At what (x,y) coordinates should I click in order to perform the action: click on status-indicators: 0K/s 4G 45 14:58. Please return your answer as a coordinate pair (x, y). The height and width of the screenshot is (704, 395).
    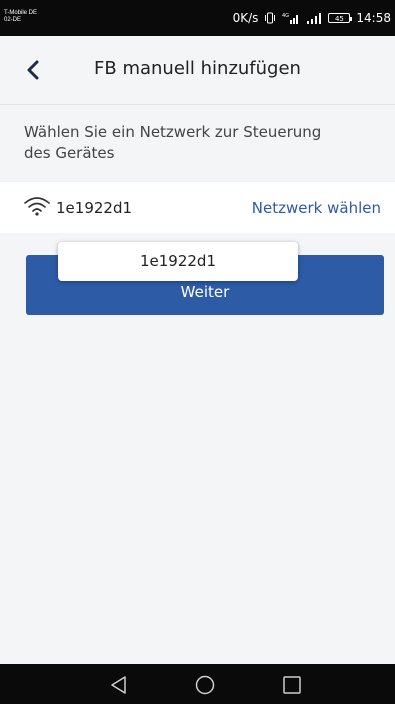
    Looking at the image, I should click on (312, 18).